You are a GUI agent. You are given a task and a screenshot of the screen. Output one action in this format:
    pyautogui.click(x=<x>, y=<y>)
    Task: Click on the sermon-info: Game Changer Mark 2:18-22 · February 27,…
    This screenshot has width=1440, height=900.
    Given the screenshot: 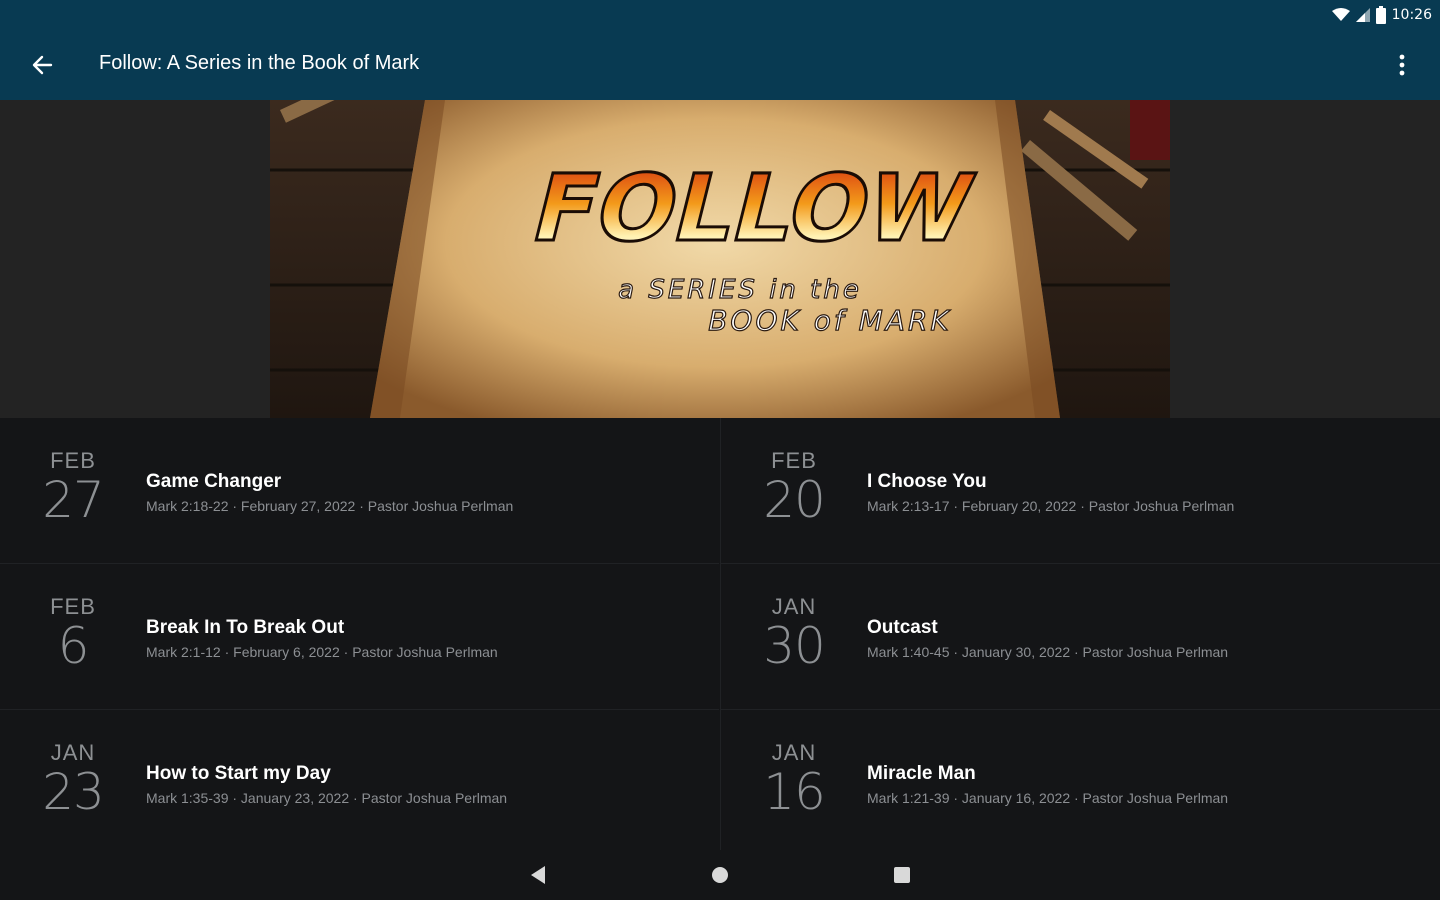 What is the action you would take?
    pyautogui.click(x=329, y=493)
    